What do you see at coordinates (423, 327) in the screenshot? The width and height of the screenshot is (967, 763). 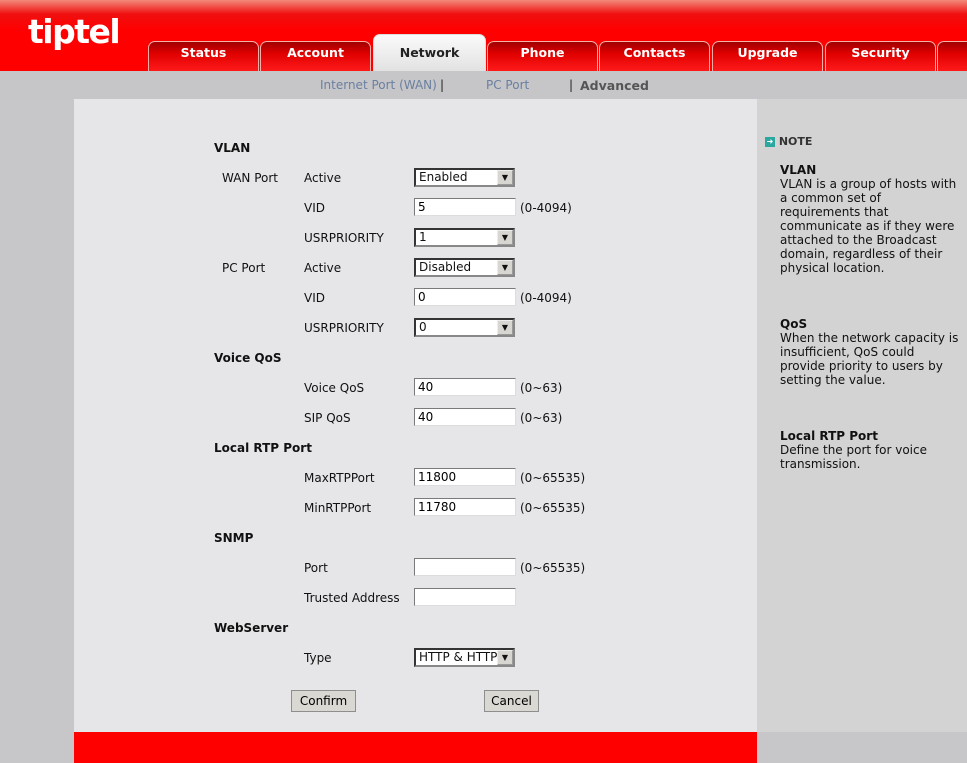 I see `selected-value: 0` at bounding box center [423, 327].